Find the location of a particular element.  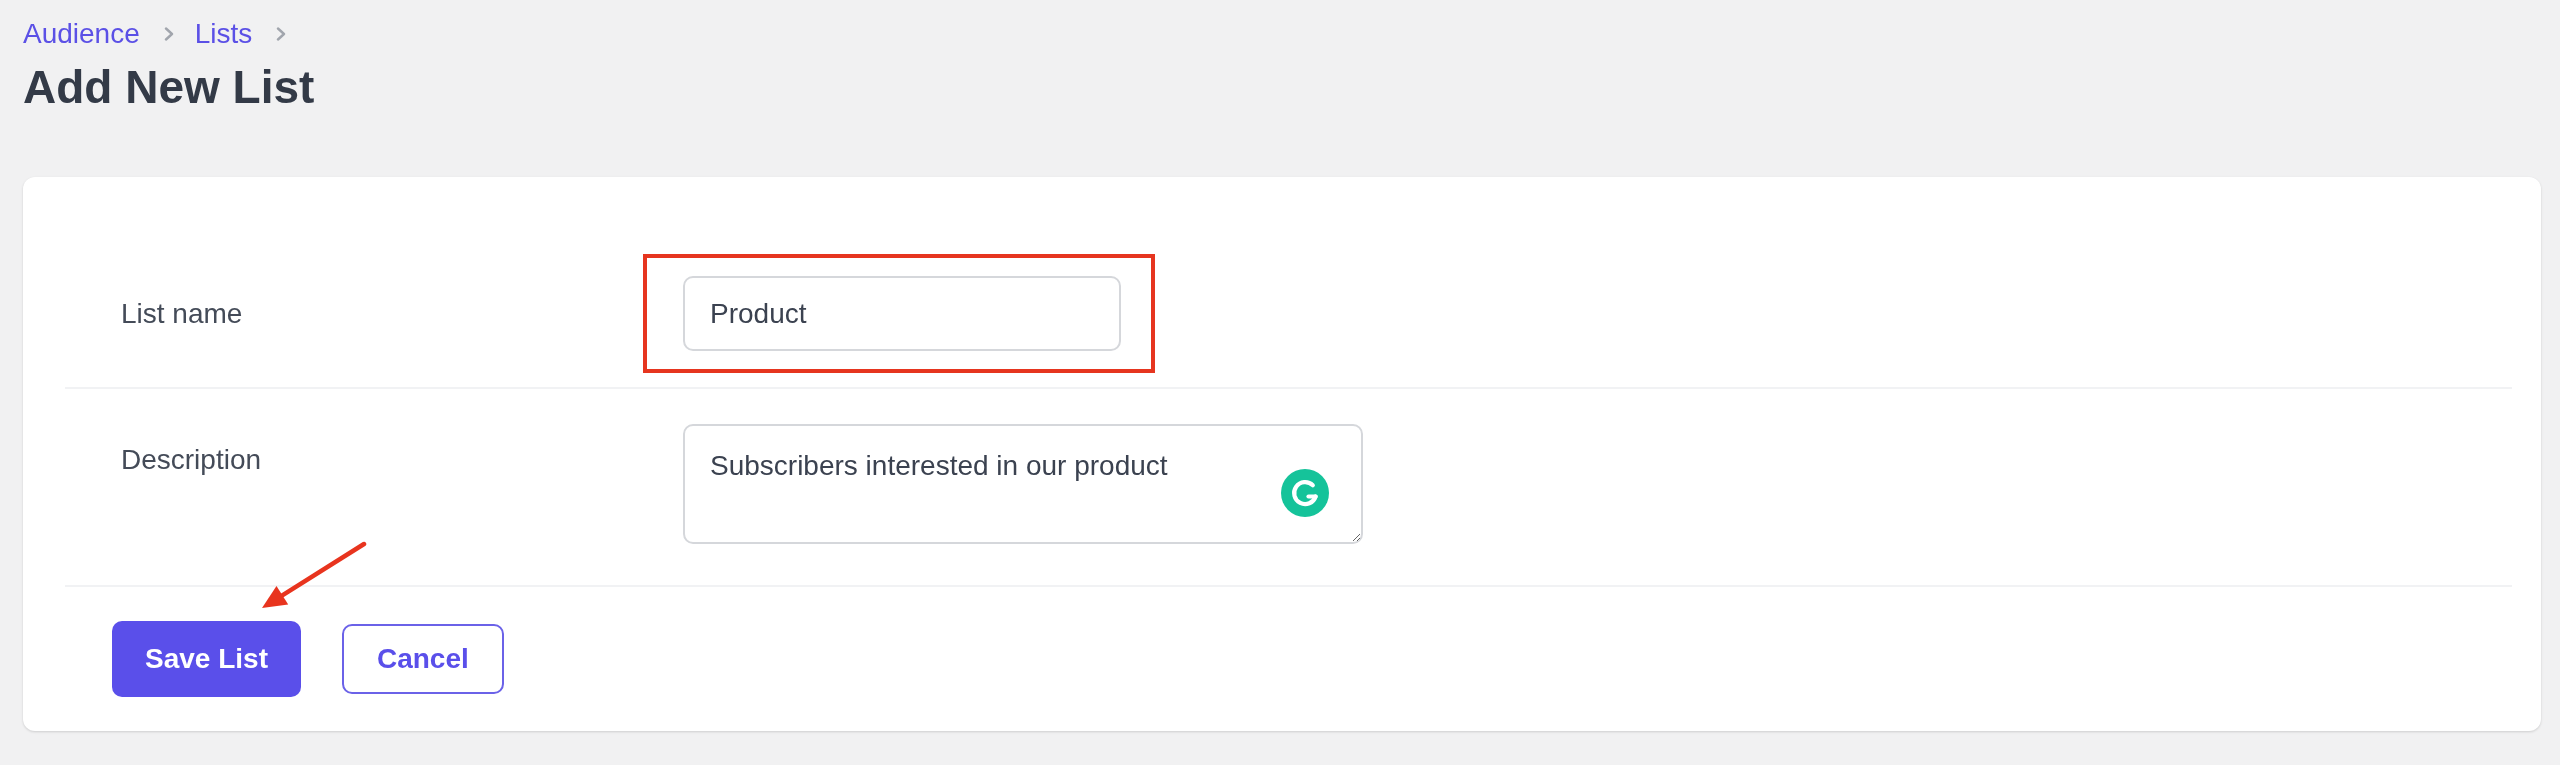

field-label: Description is located at coordinates (191, 460).